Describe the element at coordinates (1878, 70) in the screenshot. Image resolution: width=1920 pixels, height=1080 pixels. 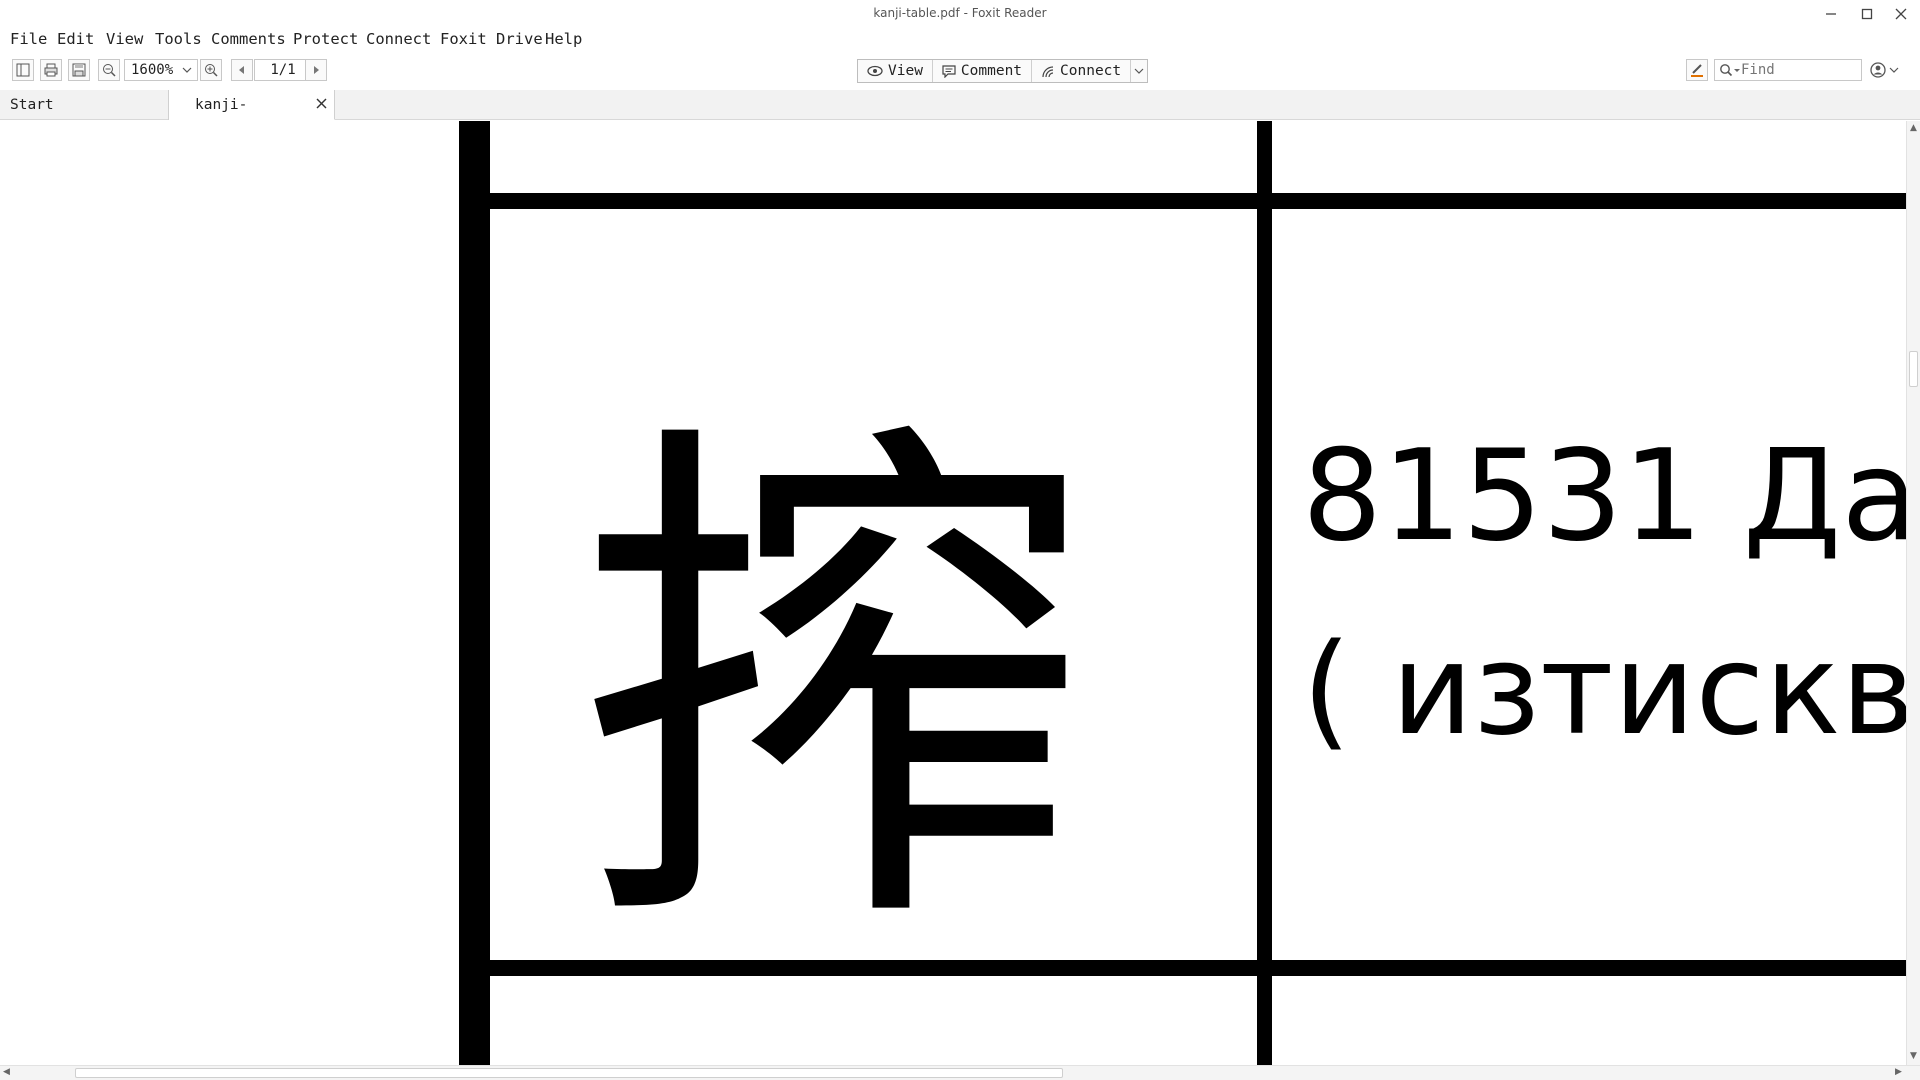
I see `user-icon` at that location.